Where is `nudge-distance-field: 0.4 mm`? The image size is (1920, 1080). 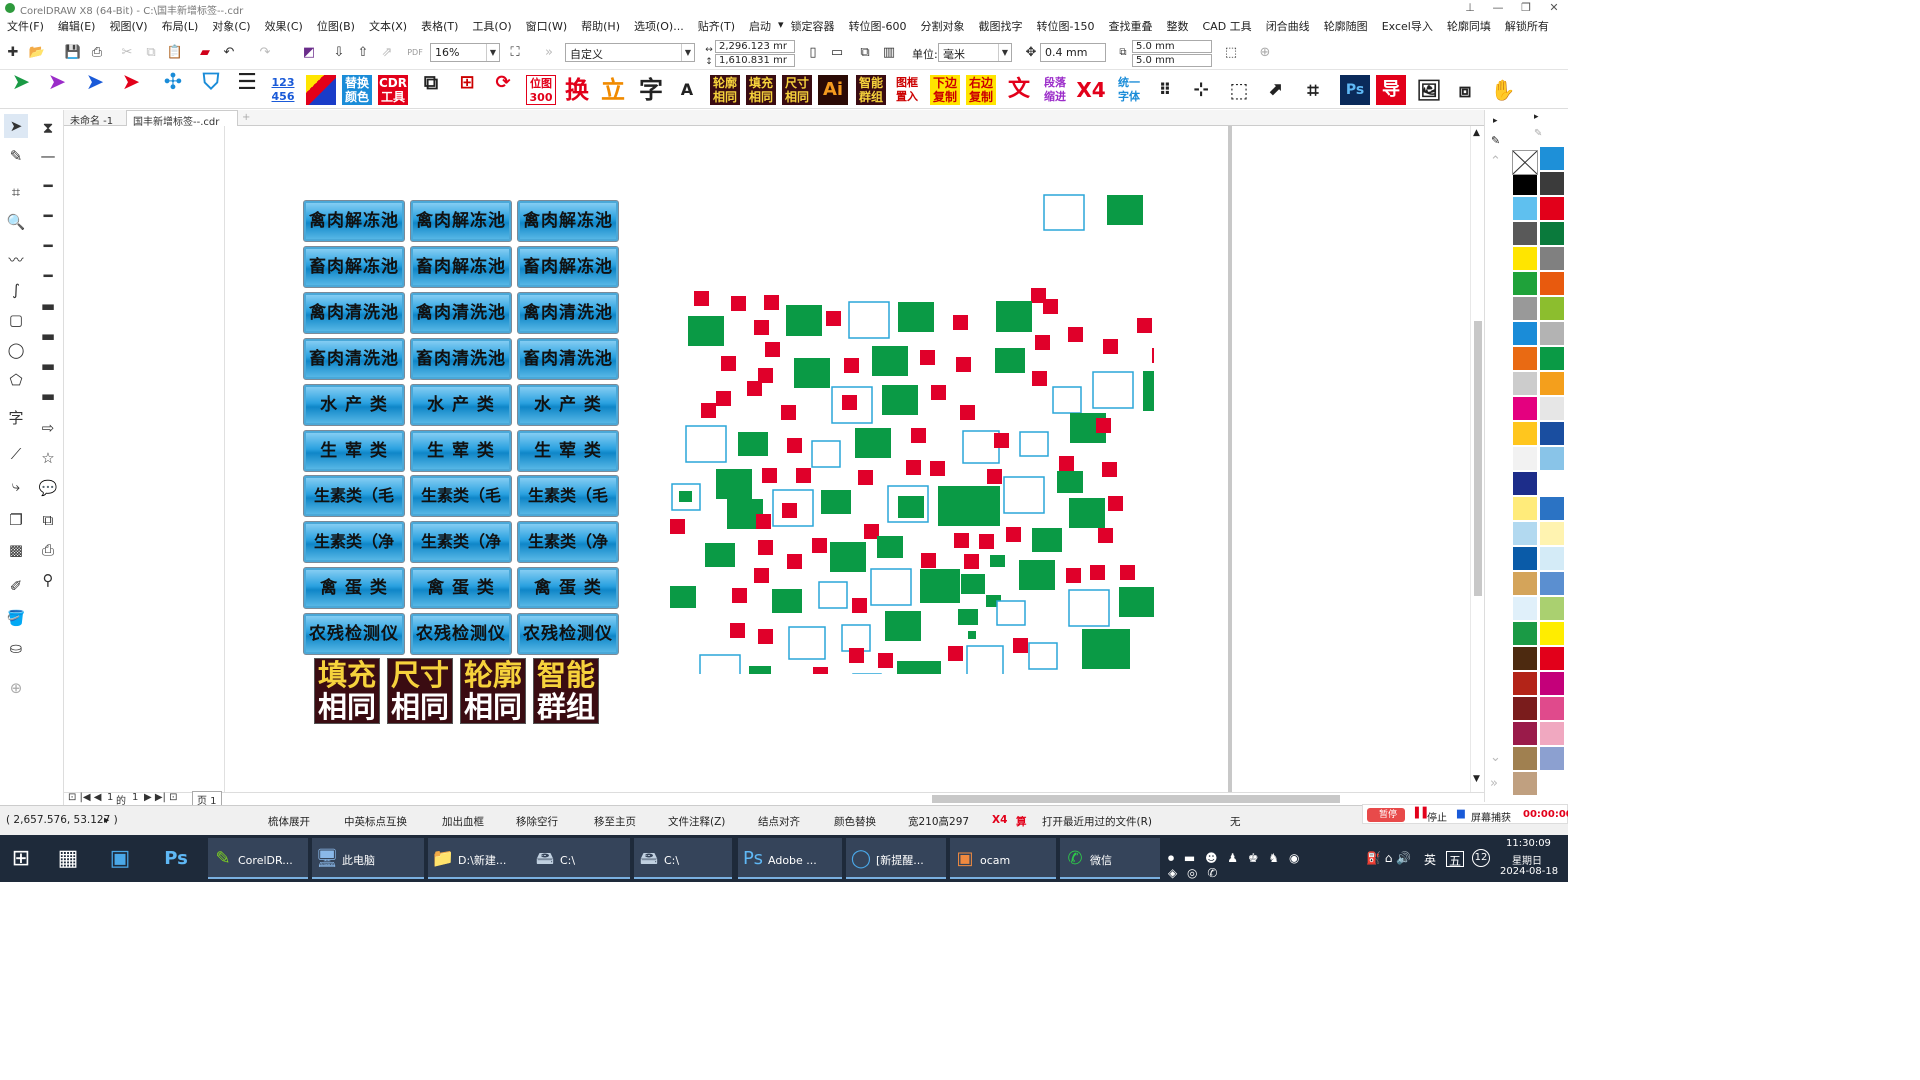 nudge-distance-field: 0.4 mm is located at coordinates (1073, 52).